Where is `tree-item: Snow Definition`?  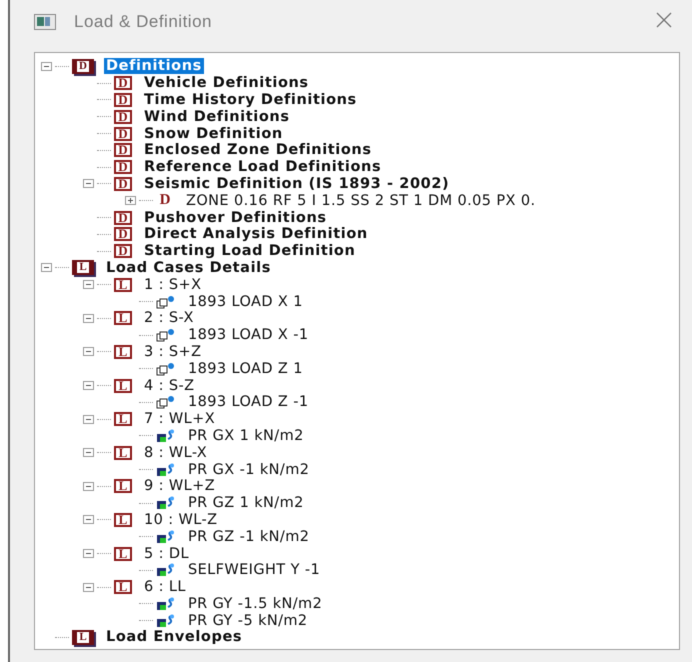
tree-item: Snow Definition is located at coordinates (213, 134).